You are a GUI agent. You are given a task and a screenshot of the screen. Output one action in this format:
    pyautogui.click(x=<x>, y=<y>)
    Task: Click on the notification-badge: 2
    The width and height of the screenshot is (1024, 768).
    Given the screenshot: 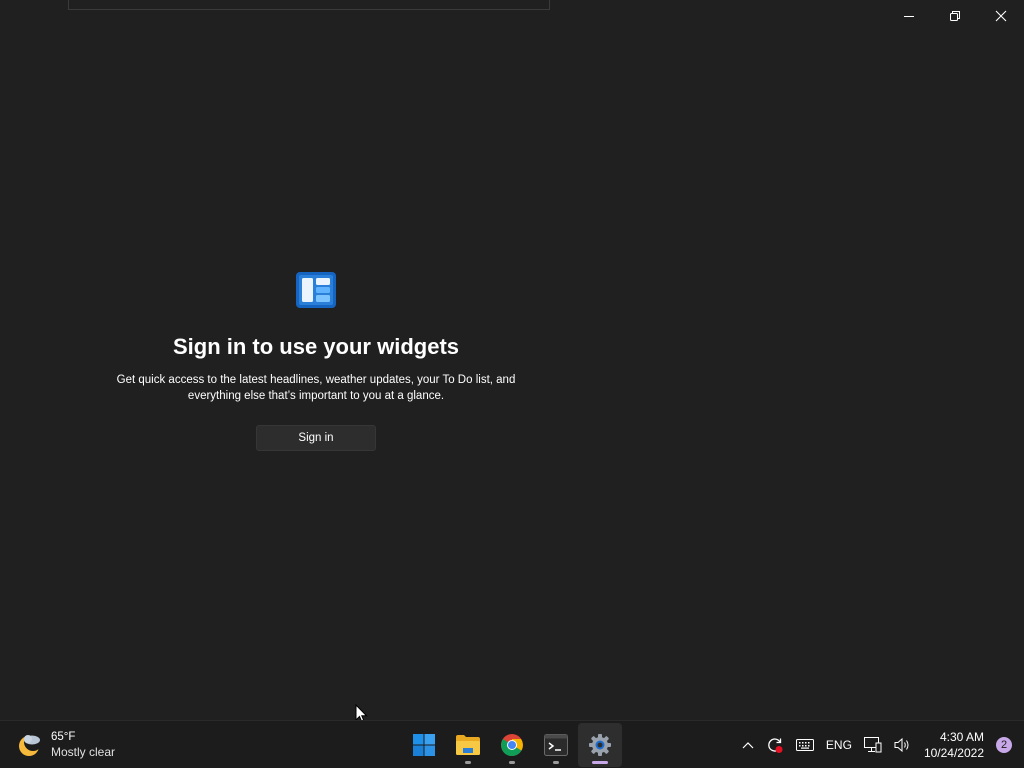 What is the action you would take?
    pyautogui.click(x=1004, y=745)
    